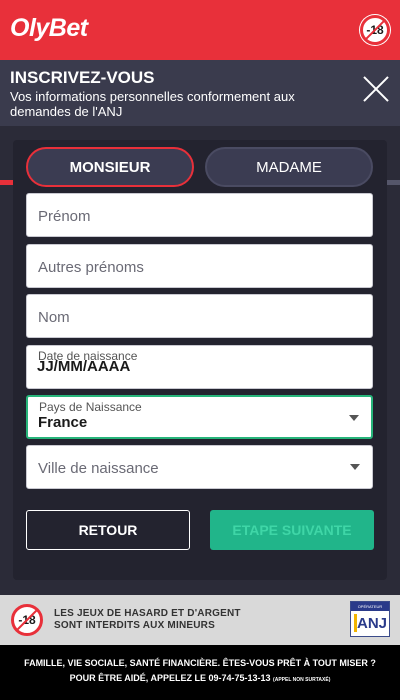  Describe the element at coordinates (49, 28) in the screenshot. I see `olybet-logo: OlyBet` at that location.